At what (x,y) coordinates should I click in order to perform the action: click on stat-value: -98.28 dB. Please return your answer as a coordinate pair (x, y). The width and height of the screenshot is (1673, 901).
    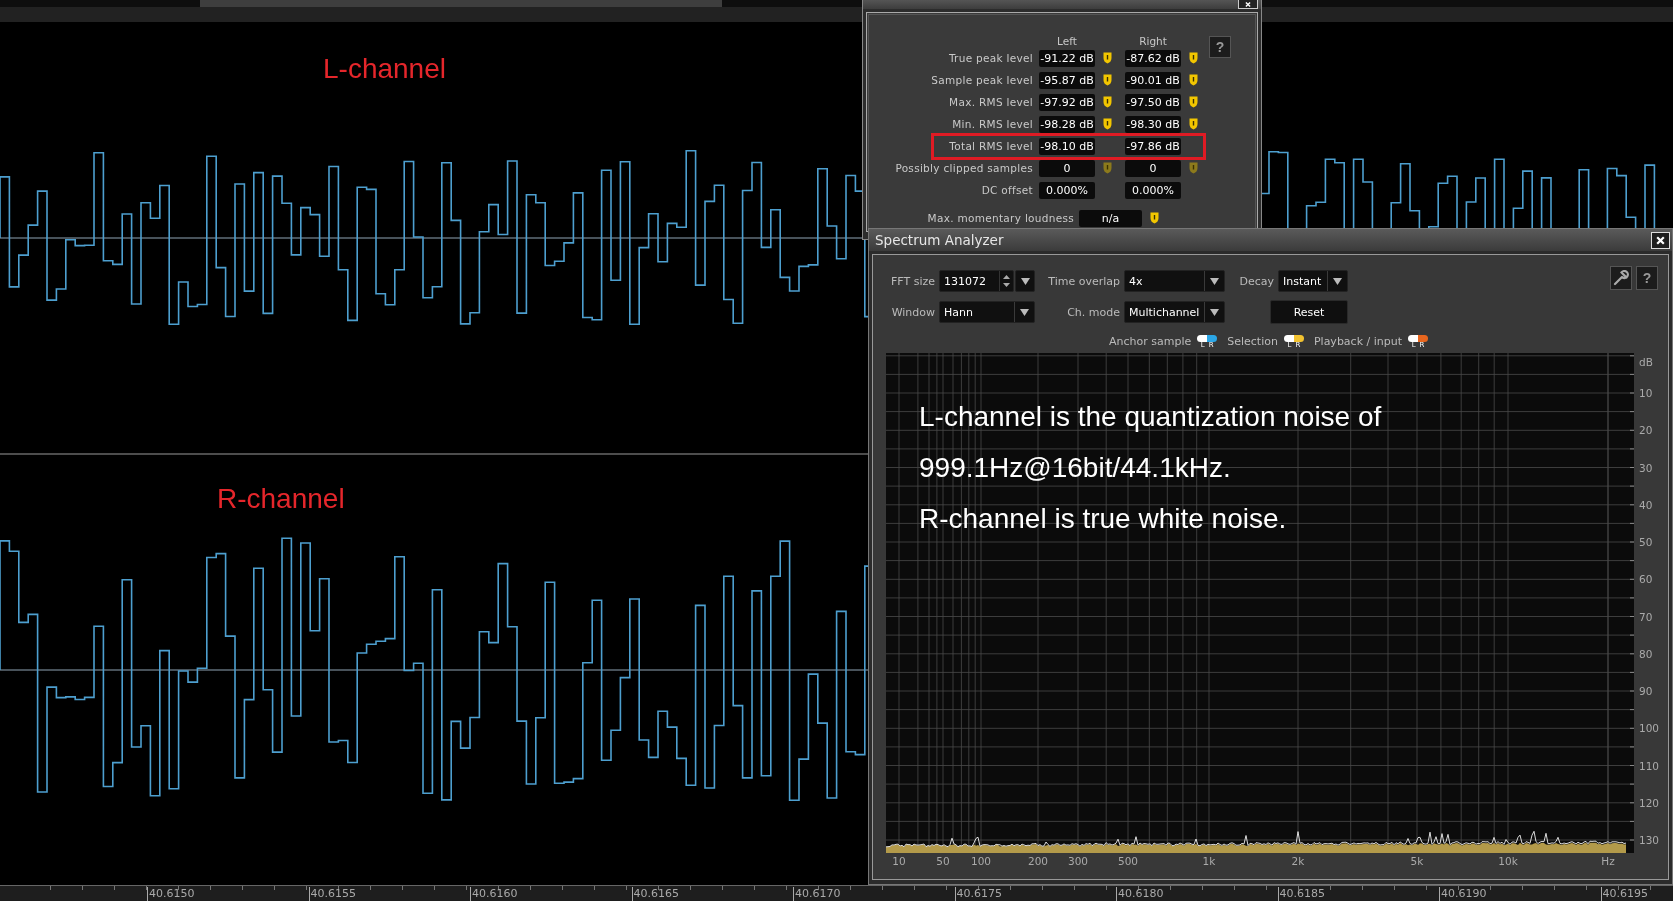
    Looking at the image, I should click on (1067, 124).